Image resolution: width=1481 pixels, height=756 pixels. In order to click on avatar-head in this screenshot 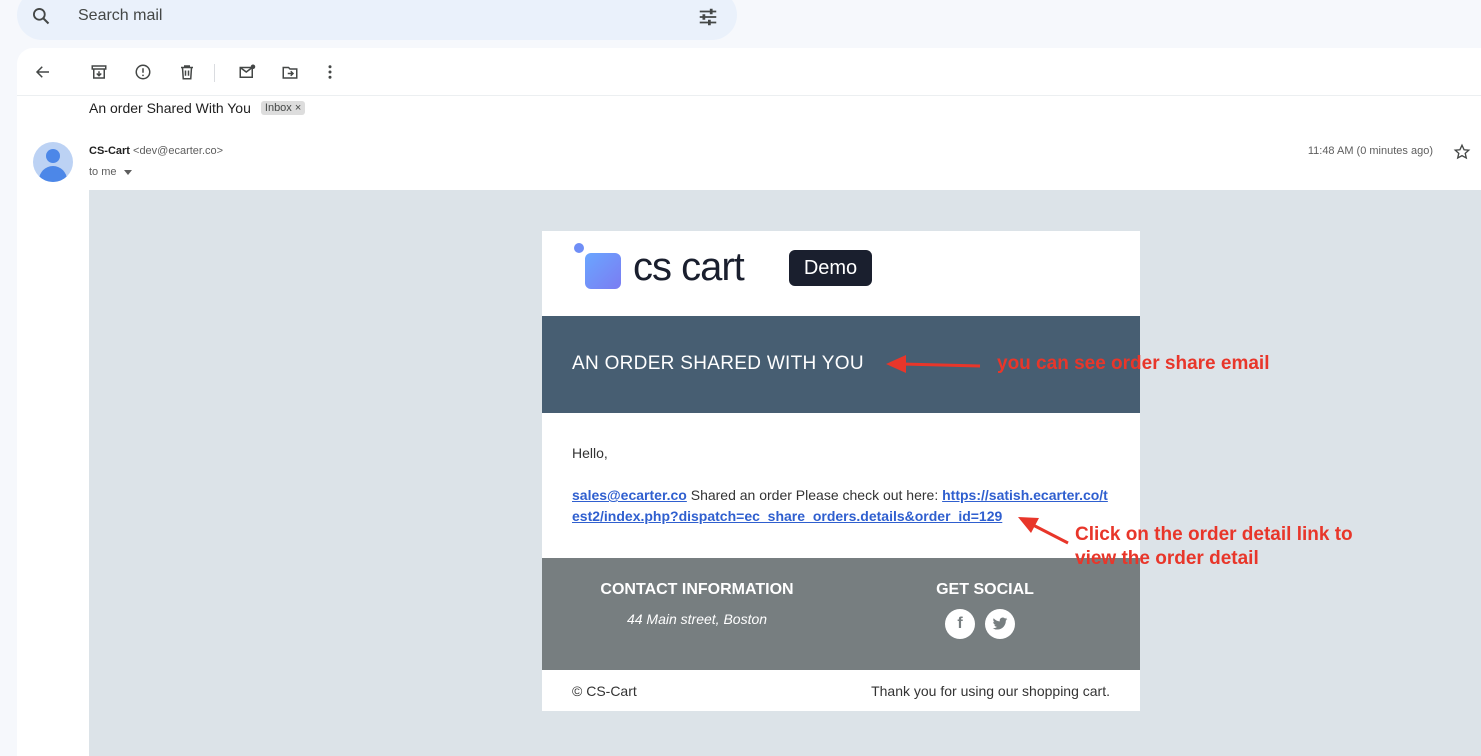, I will do `click(53, 156)`.